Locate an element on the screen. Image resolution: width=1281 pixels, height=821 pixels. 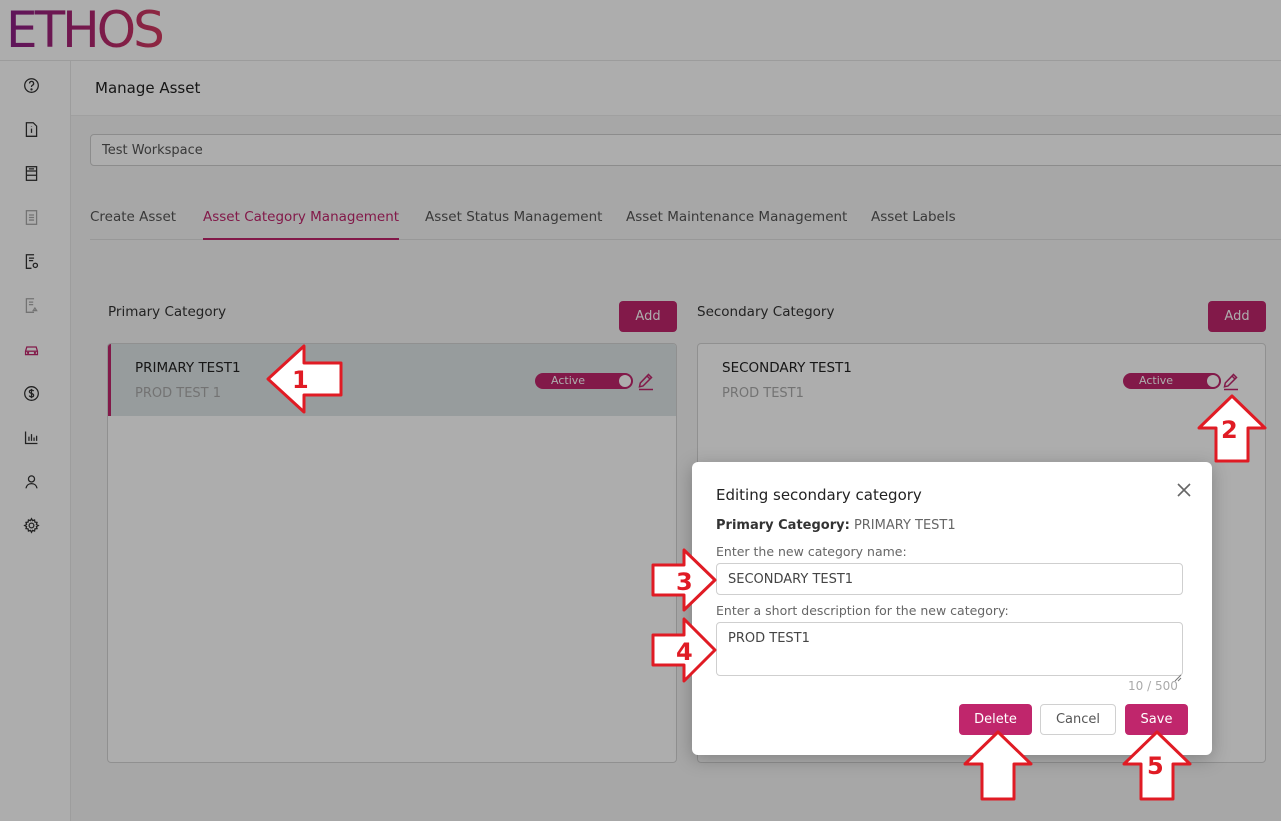
dialog-title: Editing secondary category is located at coordinates (819, 495).